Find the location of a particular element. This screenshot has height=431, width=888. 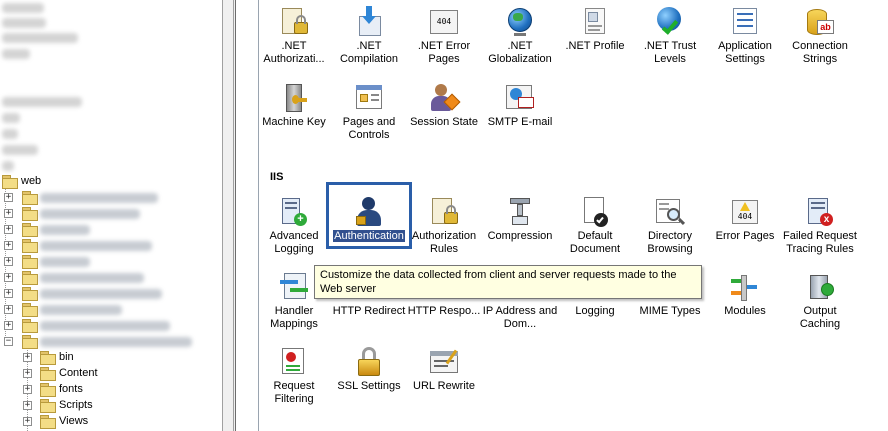

feature-machine-key: Machine Key is located at coordinates (294, 105).